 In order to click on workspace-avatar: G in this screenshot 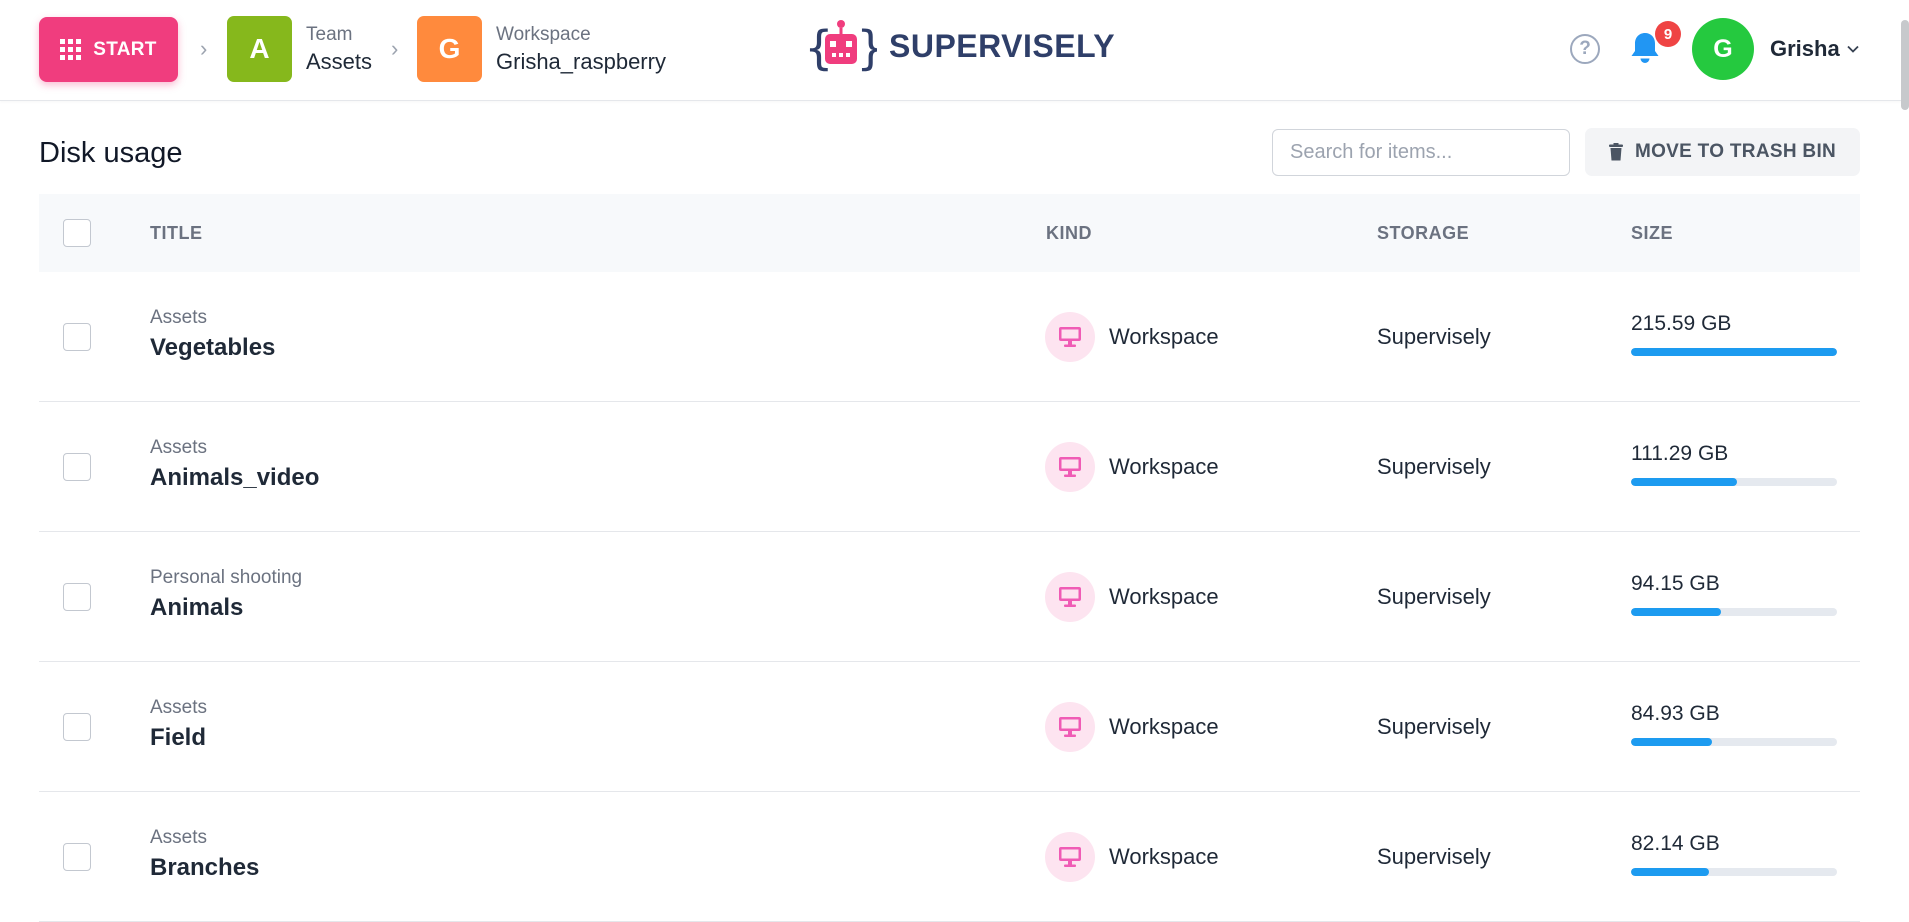, I will do `click(449, 49)`.